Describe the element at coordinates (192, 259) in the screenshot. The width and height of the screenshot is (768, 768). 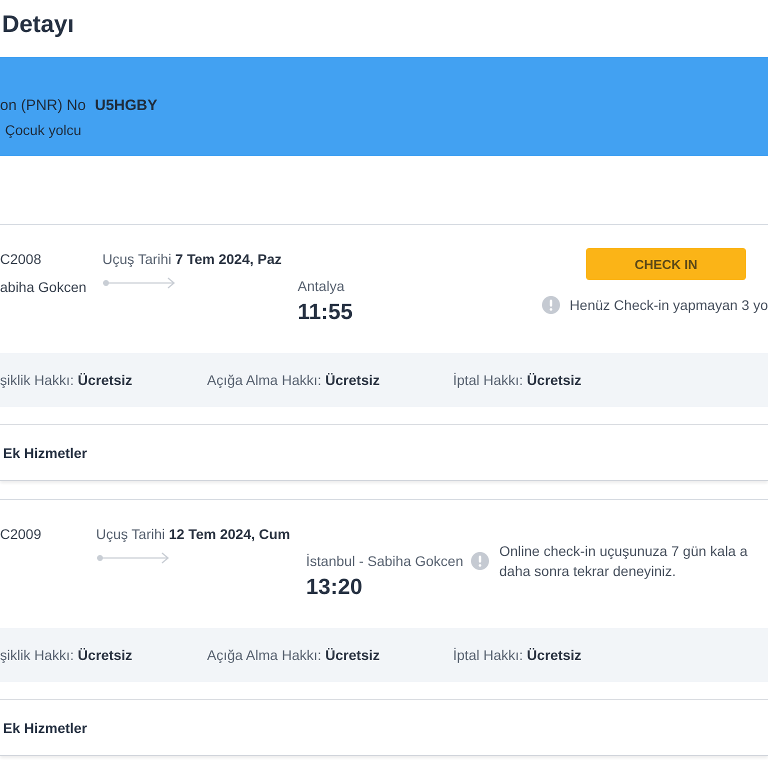
I see `flight-date: Uçuş Tarihi 7 Tem 2024, Paz` at that location.